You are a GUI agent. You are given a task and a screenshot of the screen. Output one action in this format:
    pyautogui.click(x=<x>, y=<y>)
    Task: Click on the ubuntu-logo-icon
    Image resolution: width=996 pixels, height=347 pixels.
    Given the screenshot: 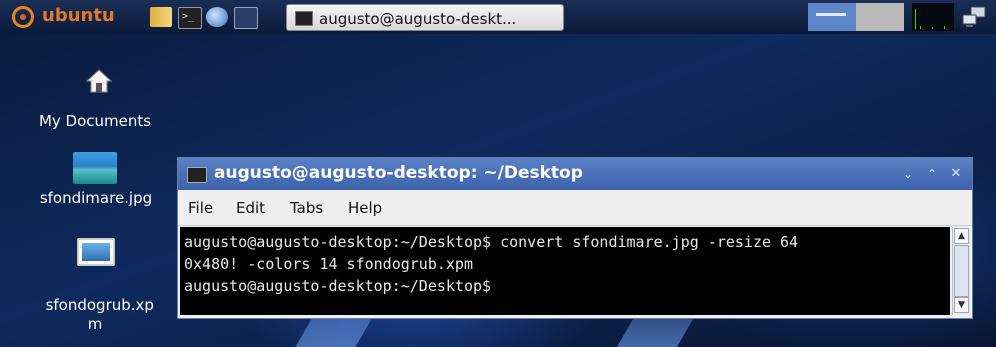 What is the action you would take?
    pyautogui.click(x=23, y=17)
    